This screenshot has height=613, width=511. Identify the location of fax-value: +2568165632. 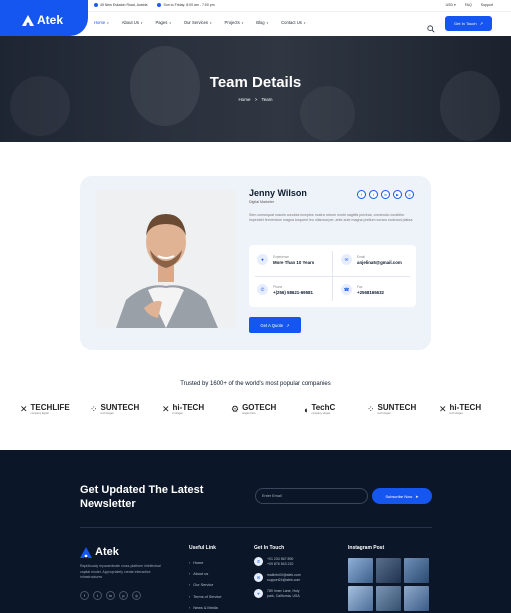
(370, 292).